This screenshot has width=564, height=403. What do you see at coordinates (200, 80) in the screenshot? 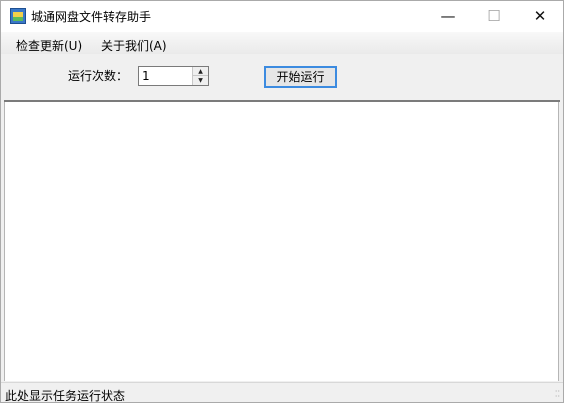
I see `stepper-down-icon: ▼` at bounding box center [200, 80].